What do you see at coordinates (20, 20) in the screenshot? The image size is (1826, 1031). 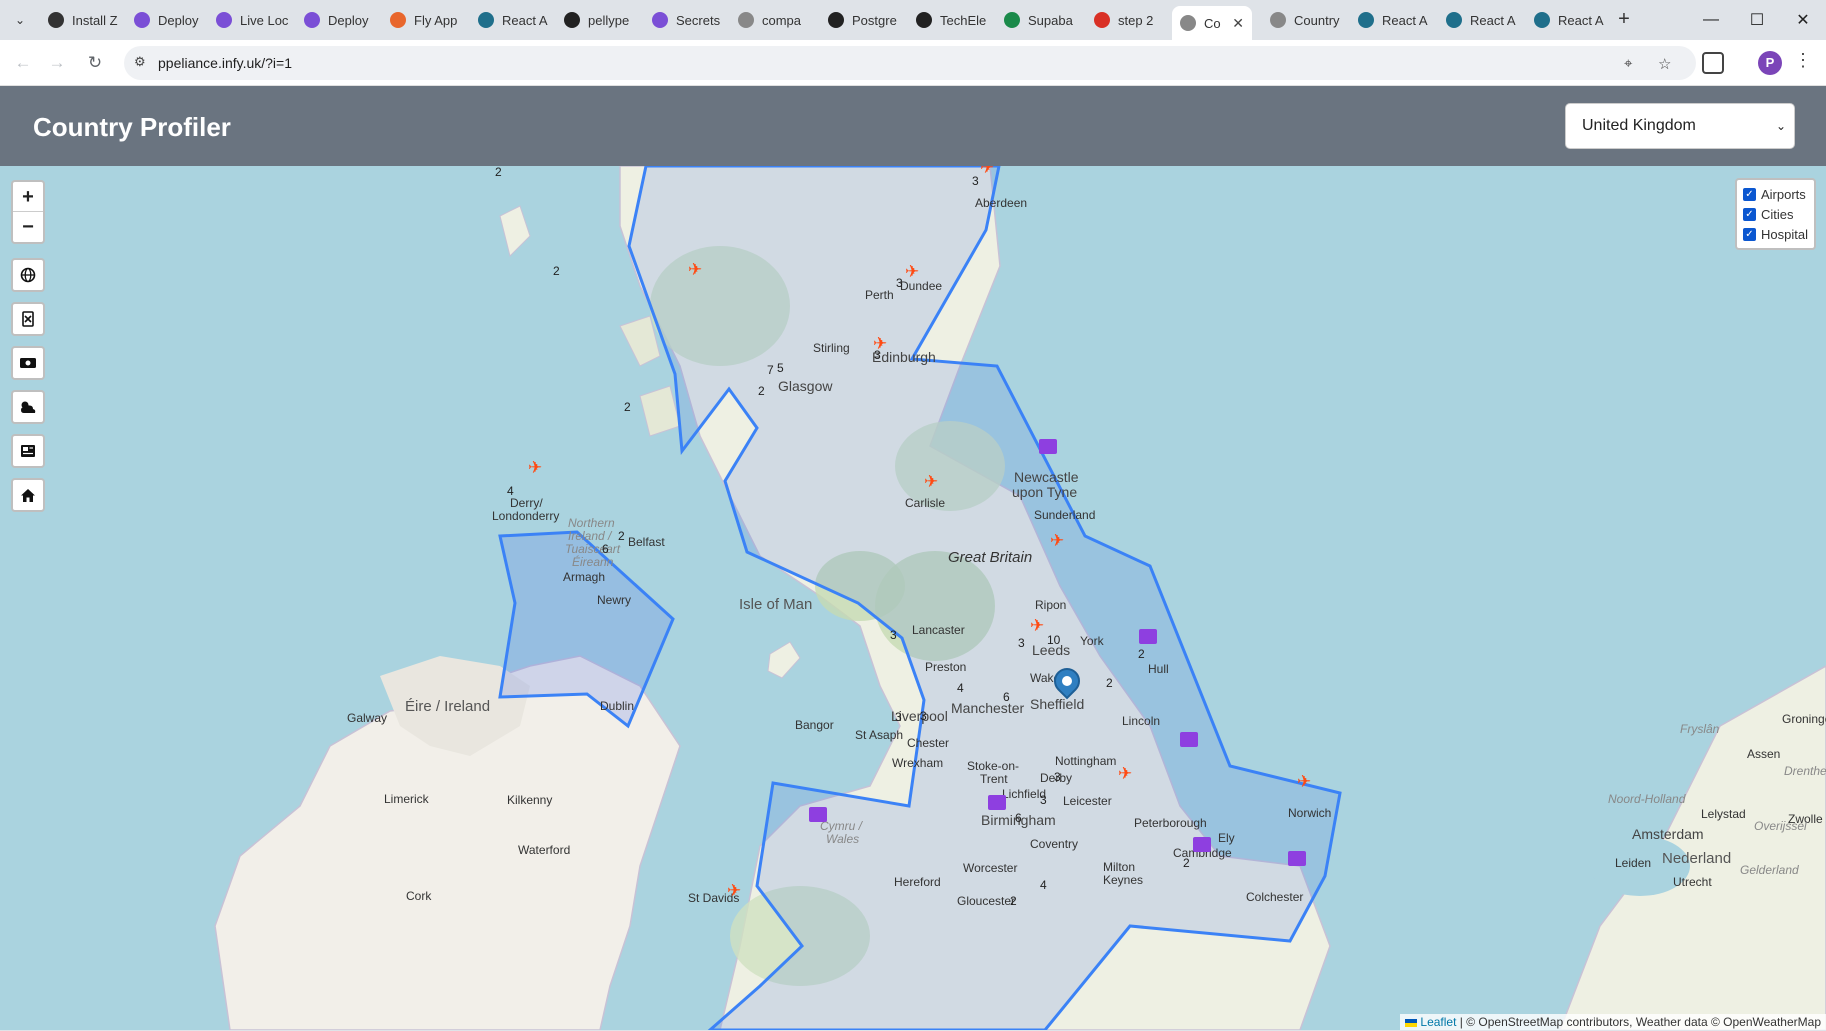 I see `tab-search-chevron-icon: ⌄` at bounding box center [20, 20].